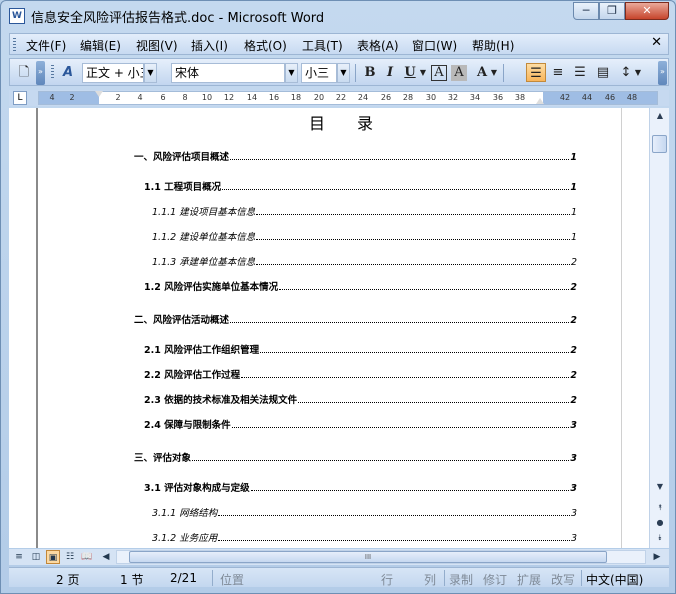 The height and width of the screenshot is (594, 676). Describe the element at coordinates (229, 97) in the screenshot. I see `ruler-tick: 12` at that location.